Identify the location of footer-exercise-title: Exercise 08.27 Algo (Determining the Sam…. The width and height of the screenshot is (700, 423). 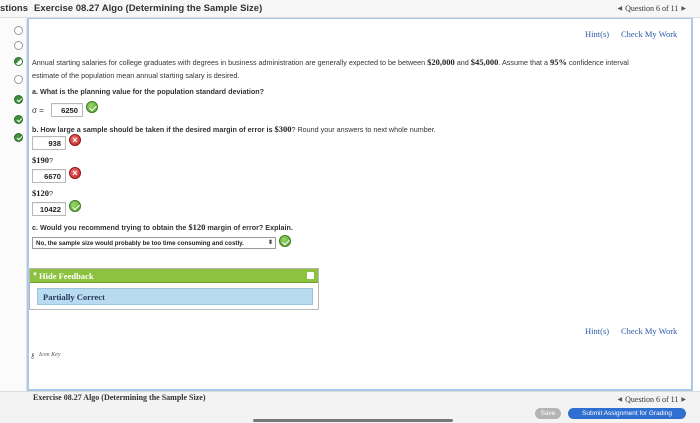
(119, 397).